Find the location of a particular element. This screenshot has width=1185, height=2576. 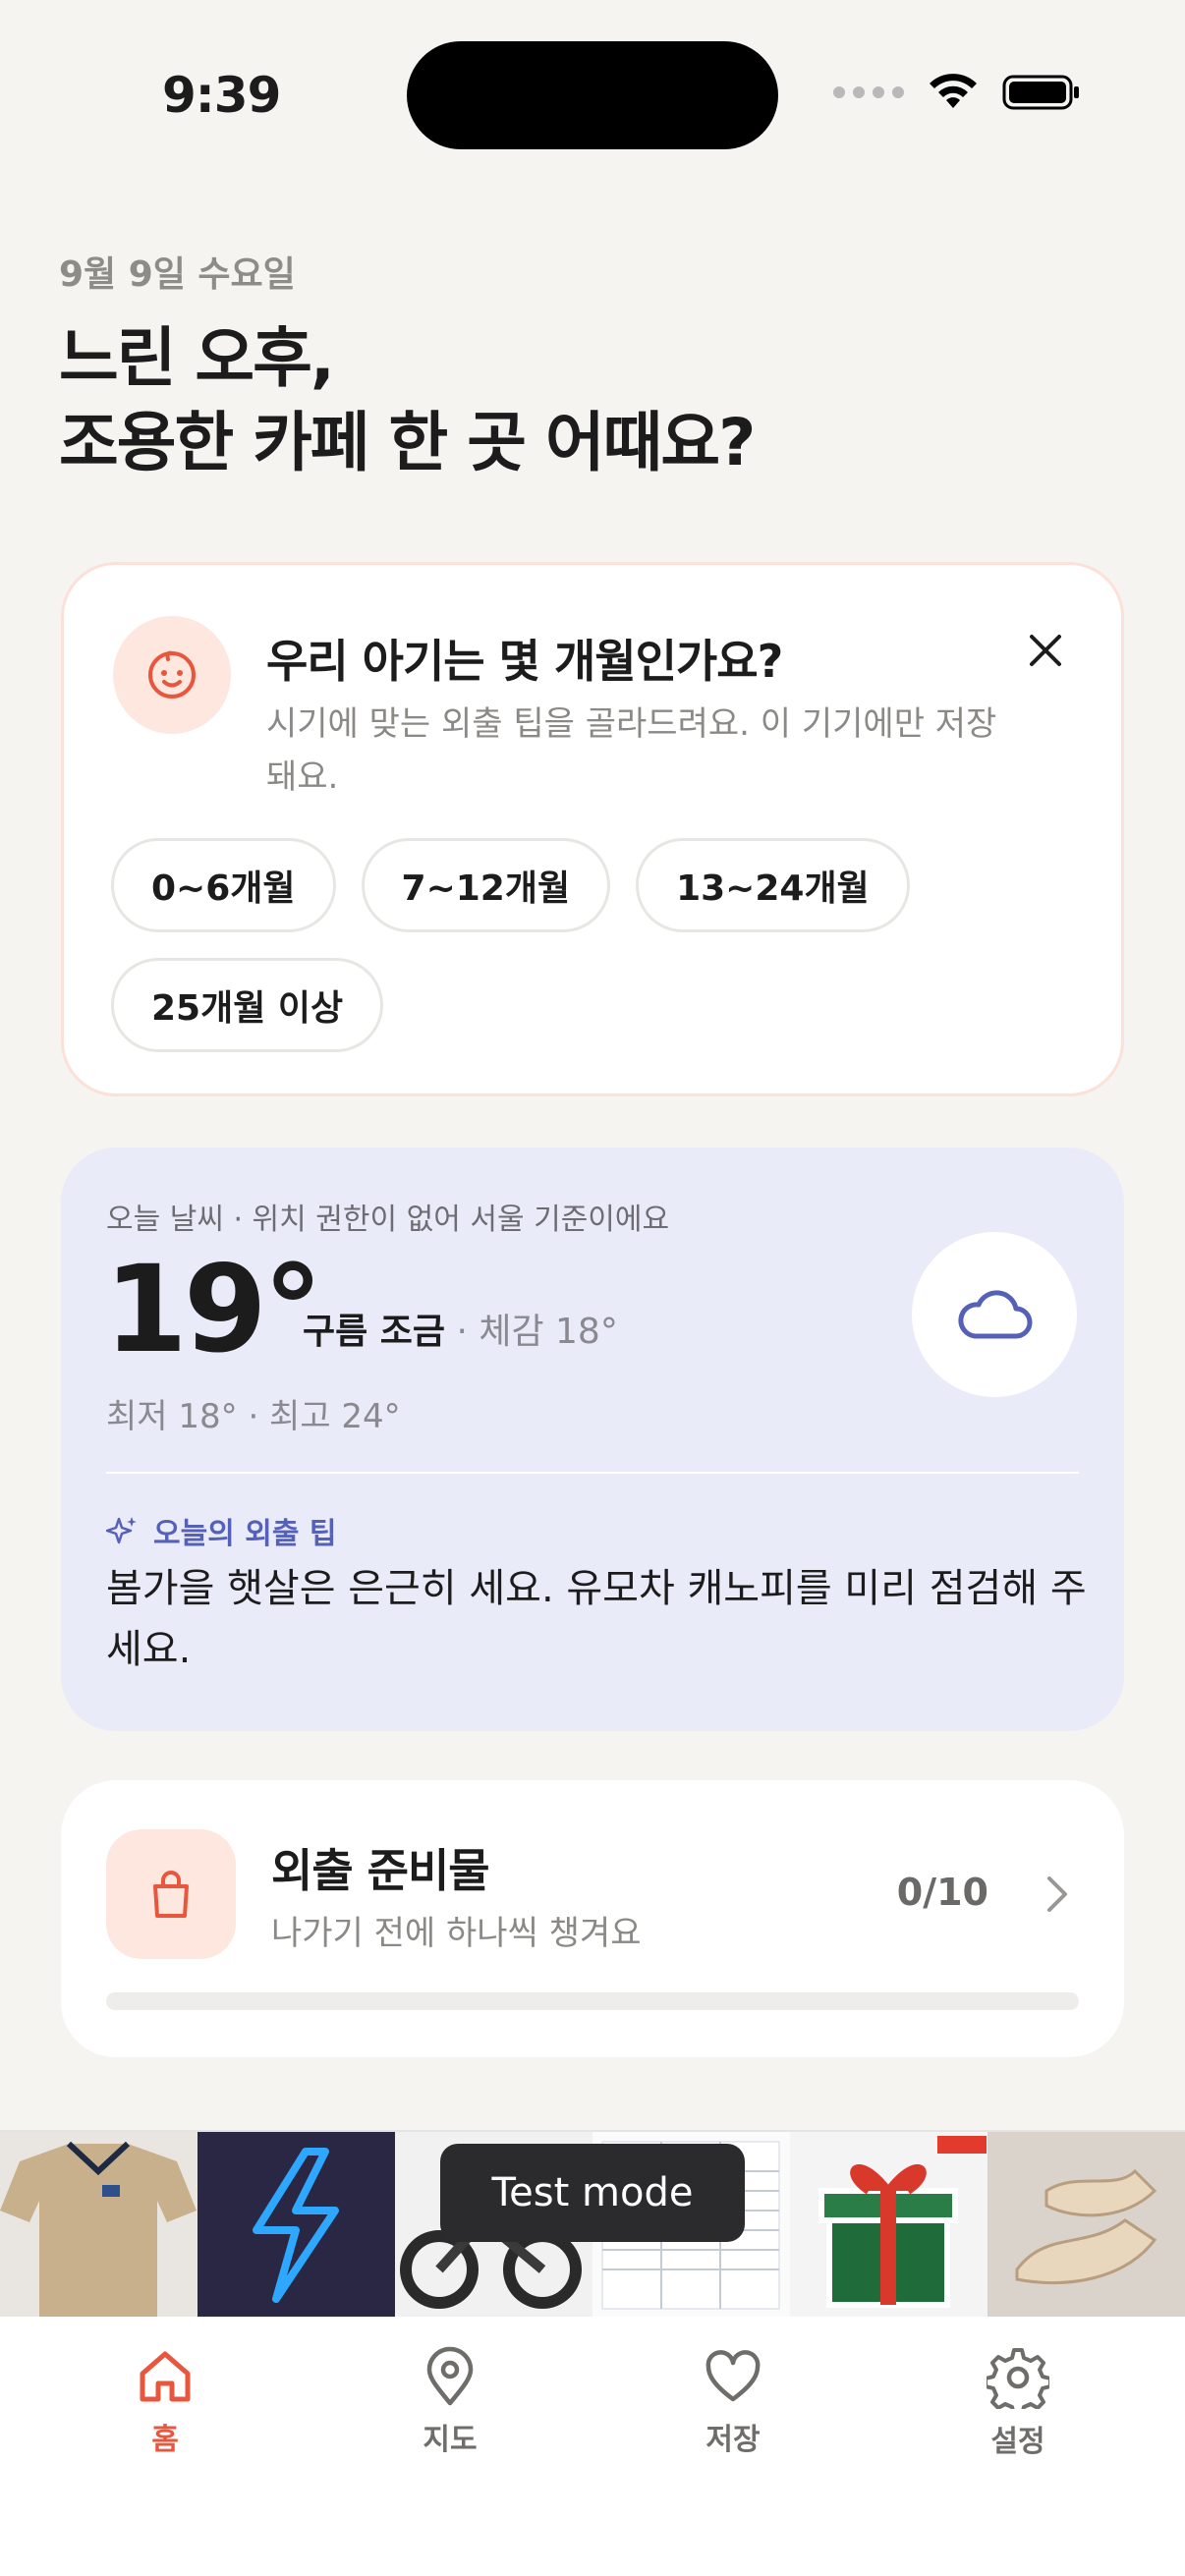

tip-text: 봄가을 햇살은 은근히 세요. 유모차 캐노피를 미리 점검해 주세요. is located at coordinates (596, 1619).